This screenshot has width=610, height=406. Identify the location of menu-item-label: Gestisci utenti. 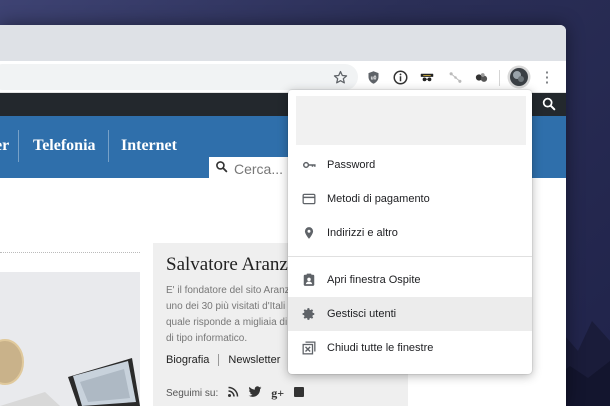
(362, 314).